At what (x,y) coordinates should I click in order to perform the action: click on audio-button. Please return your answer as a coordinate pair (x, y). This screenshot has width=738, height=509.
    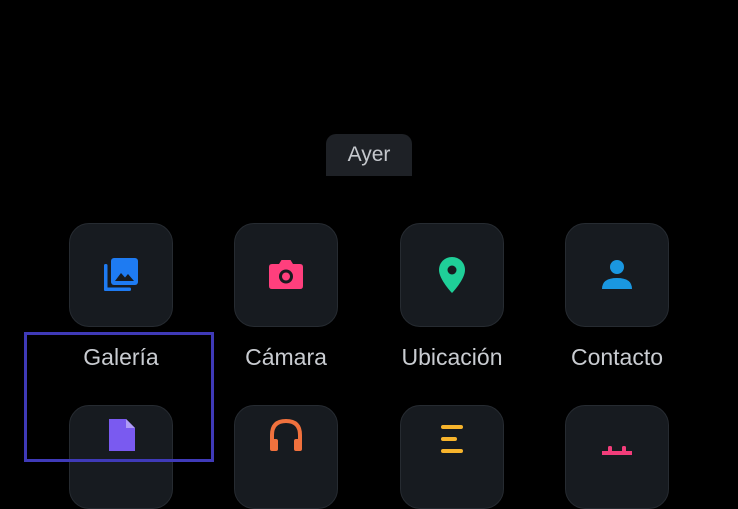
    Looking at the image, I should click on (286, 457).